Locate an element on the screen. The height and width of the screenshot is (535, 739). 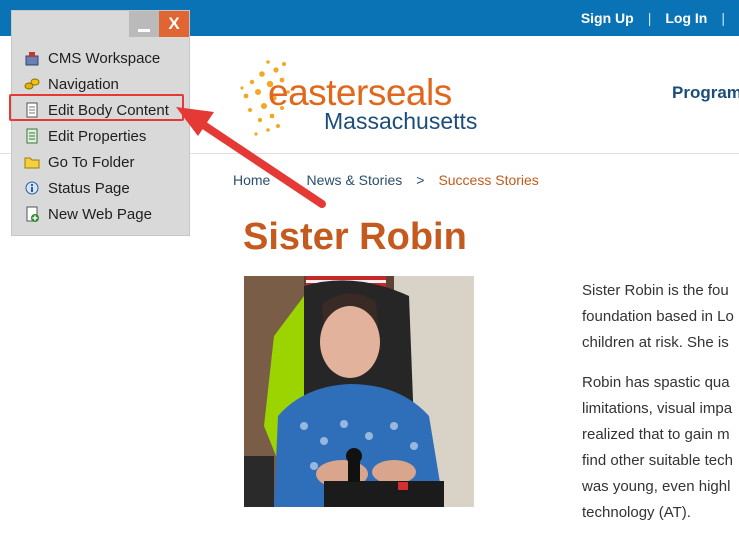
menu-item-status-page: Status Page is located at coordinates (96, 188).